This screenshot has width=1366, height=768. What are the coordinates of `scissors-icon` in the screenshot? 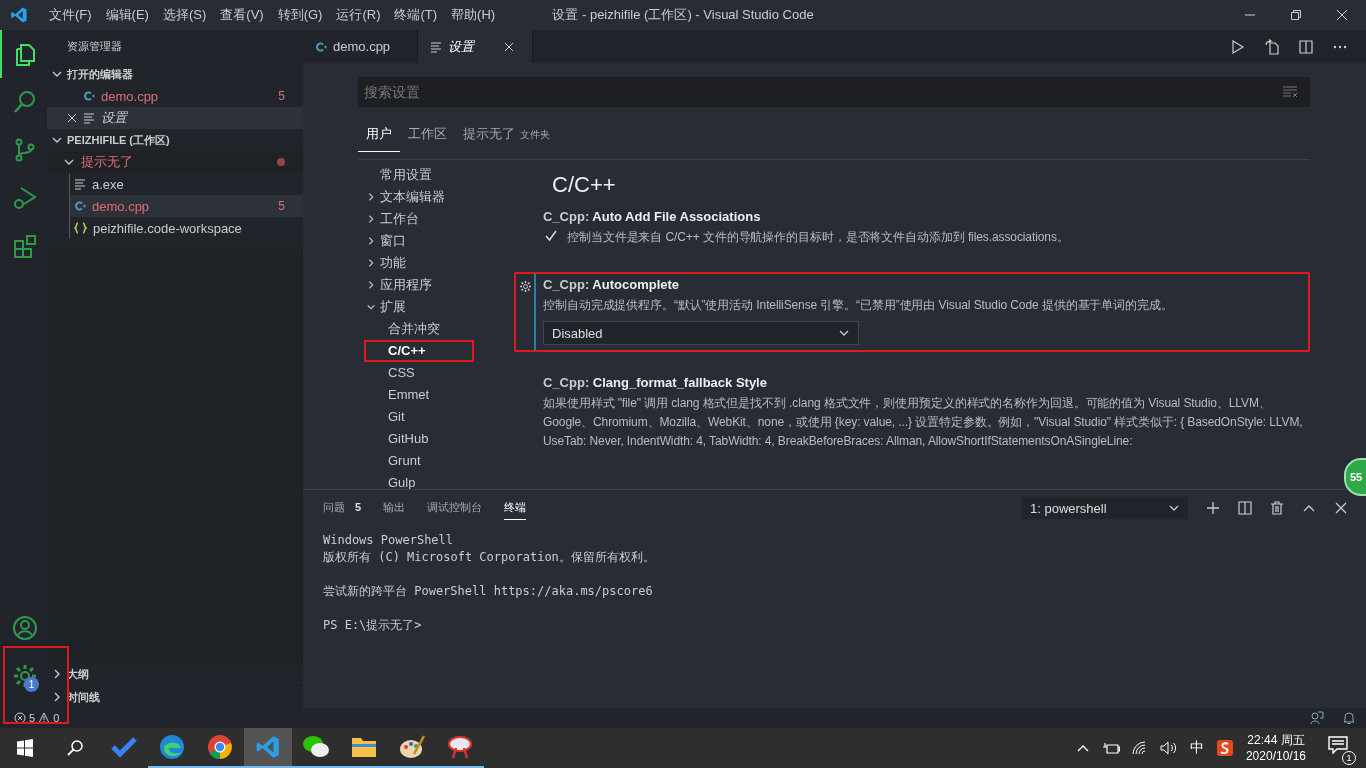 It's located at (460, 747).